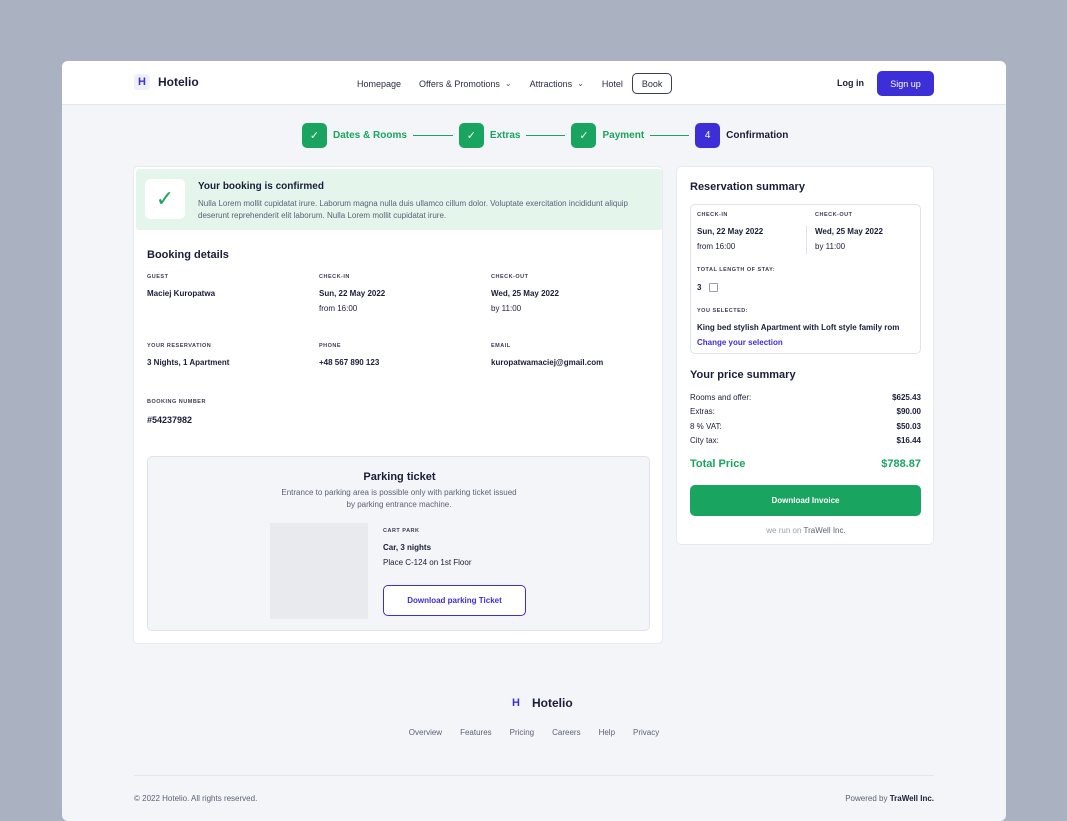 This screenshot has height=821, width=1067. I want to click on summary-checkin-label: CHECK-IN, so click(712, 215).